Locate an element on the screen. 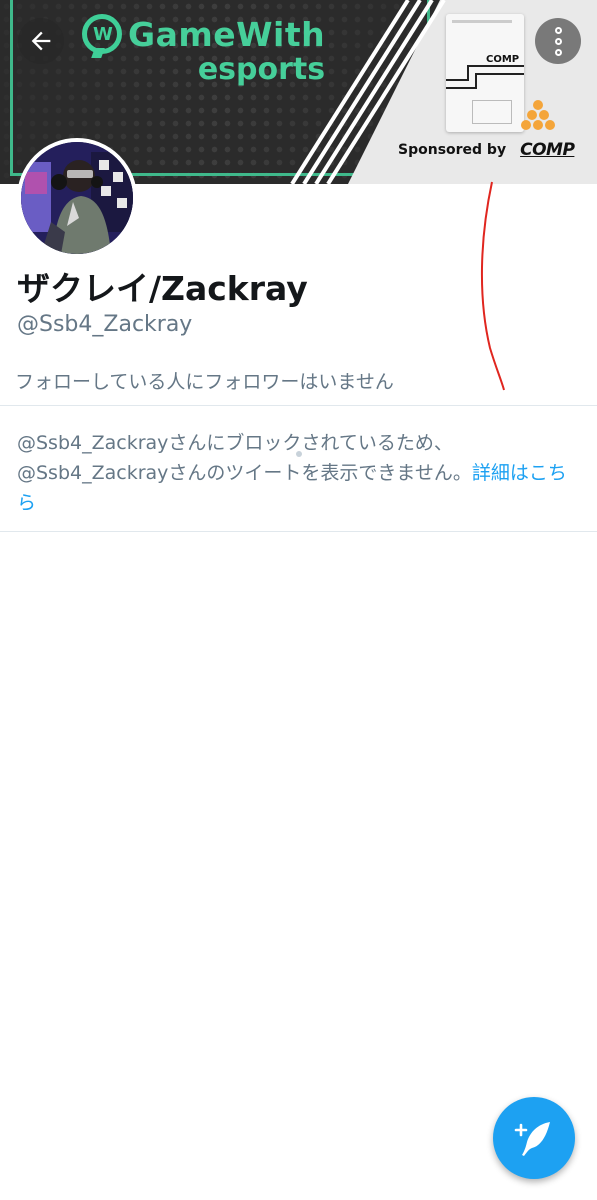  logo-text: GameWith is located at coordinates (227, 34).